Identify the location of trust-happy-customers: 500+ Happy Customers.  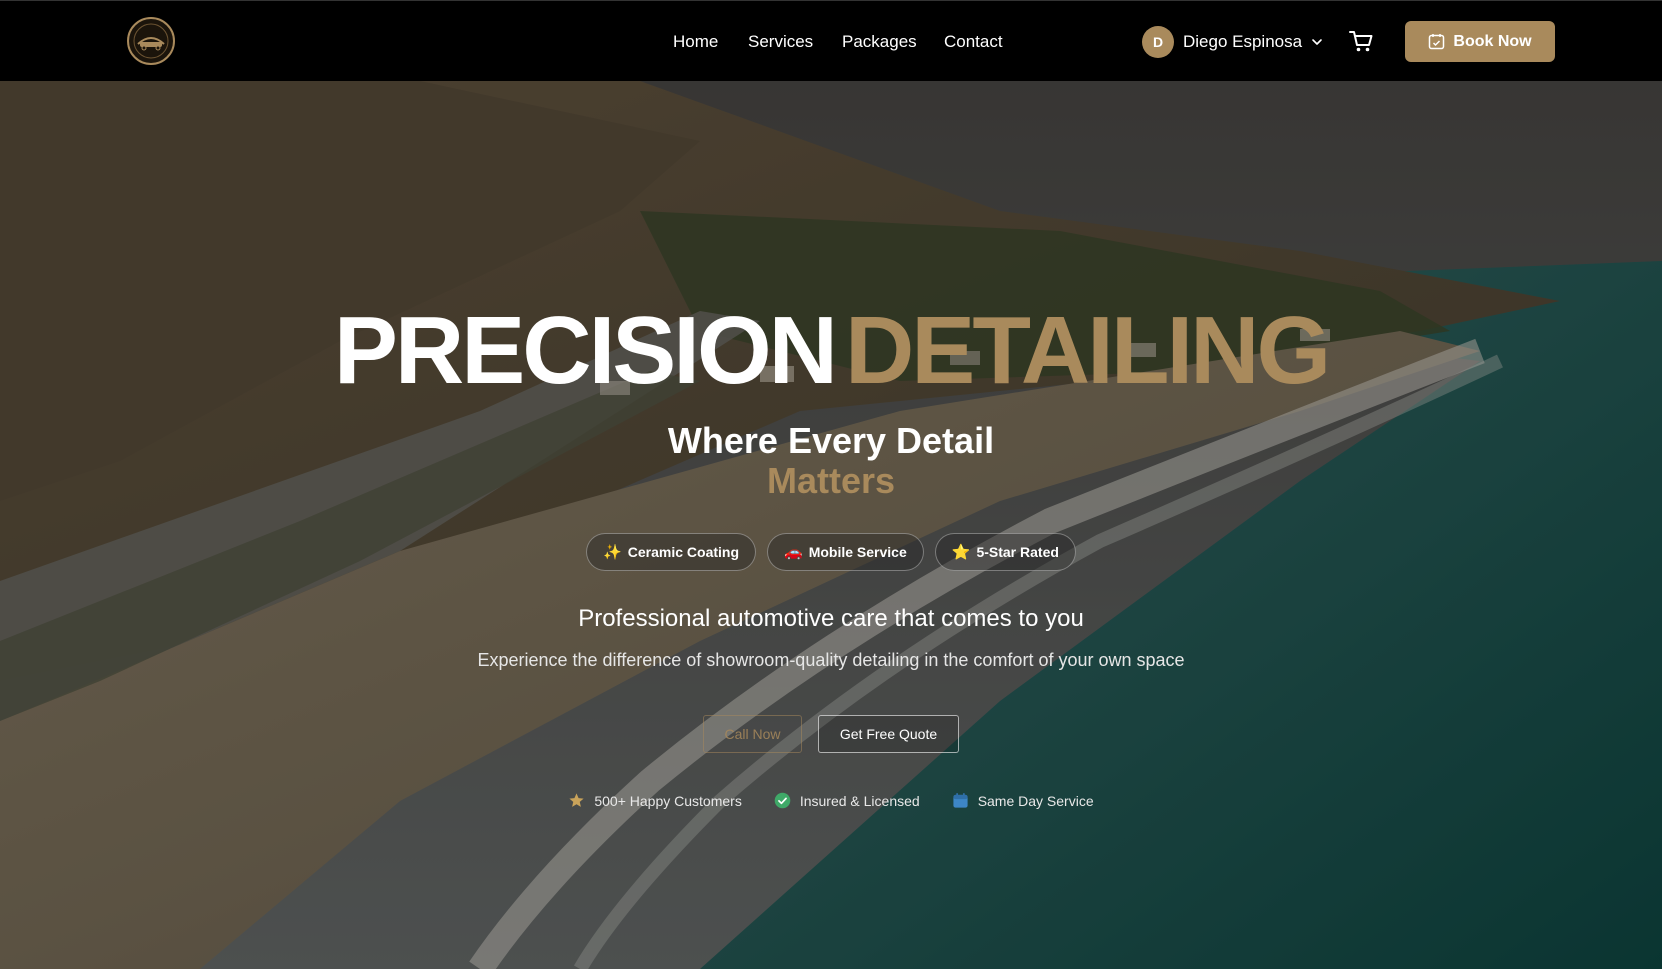
(655, 800).